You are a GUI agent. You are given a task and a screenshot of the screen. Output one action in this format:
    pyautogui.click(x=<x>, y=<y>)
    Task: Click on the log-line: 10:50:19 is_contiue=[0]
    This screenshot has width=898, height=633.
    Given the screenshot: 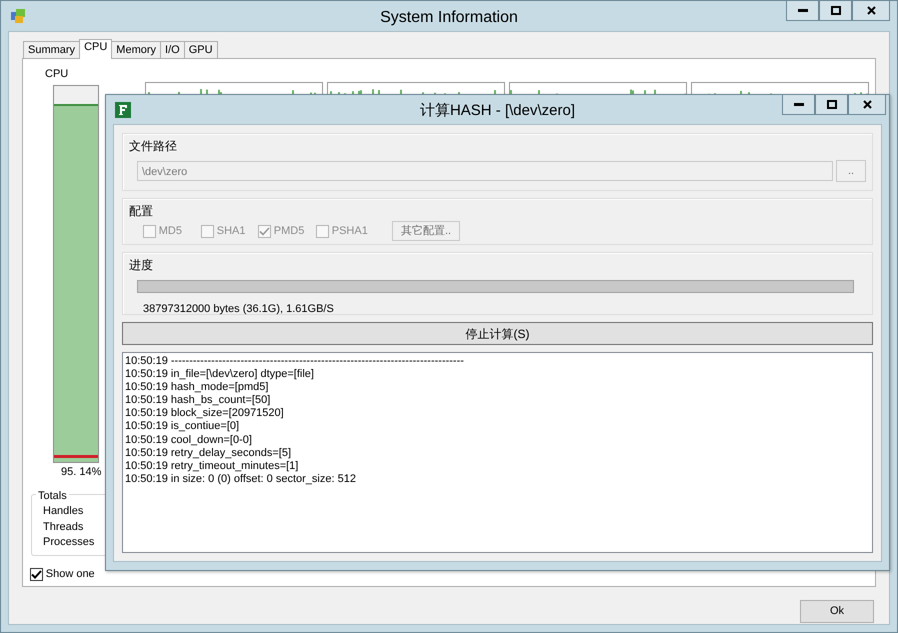 What is the action you would take?
    pyautogui.click(x=182, y=427)
    